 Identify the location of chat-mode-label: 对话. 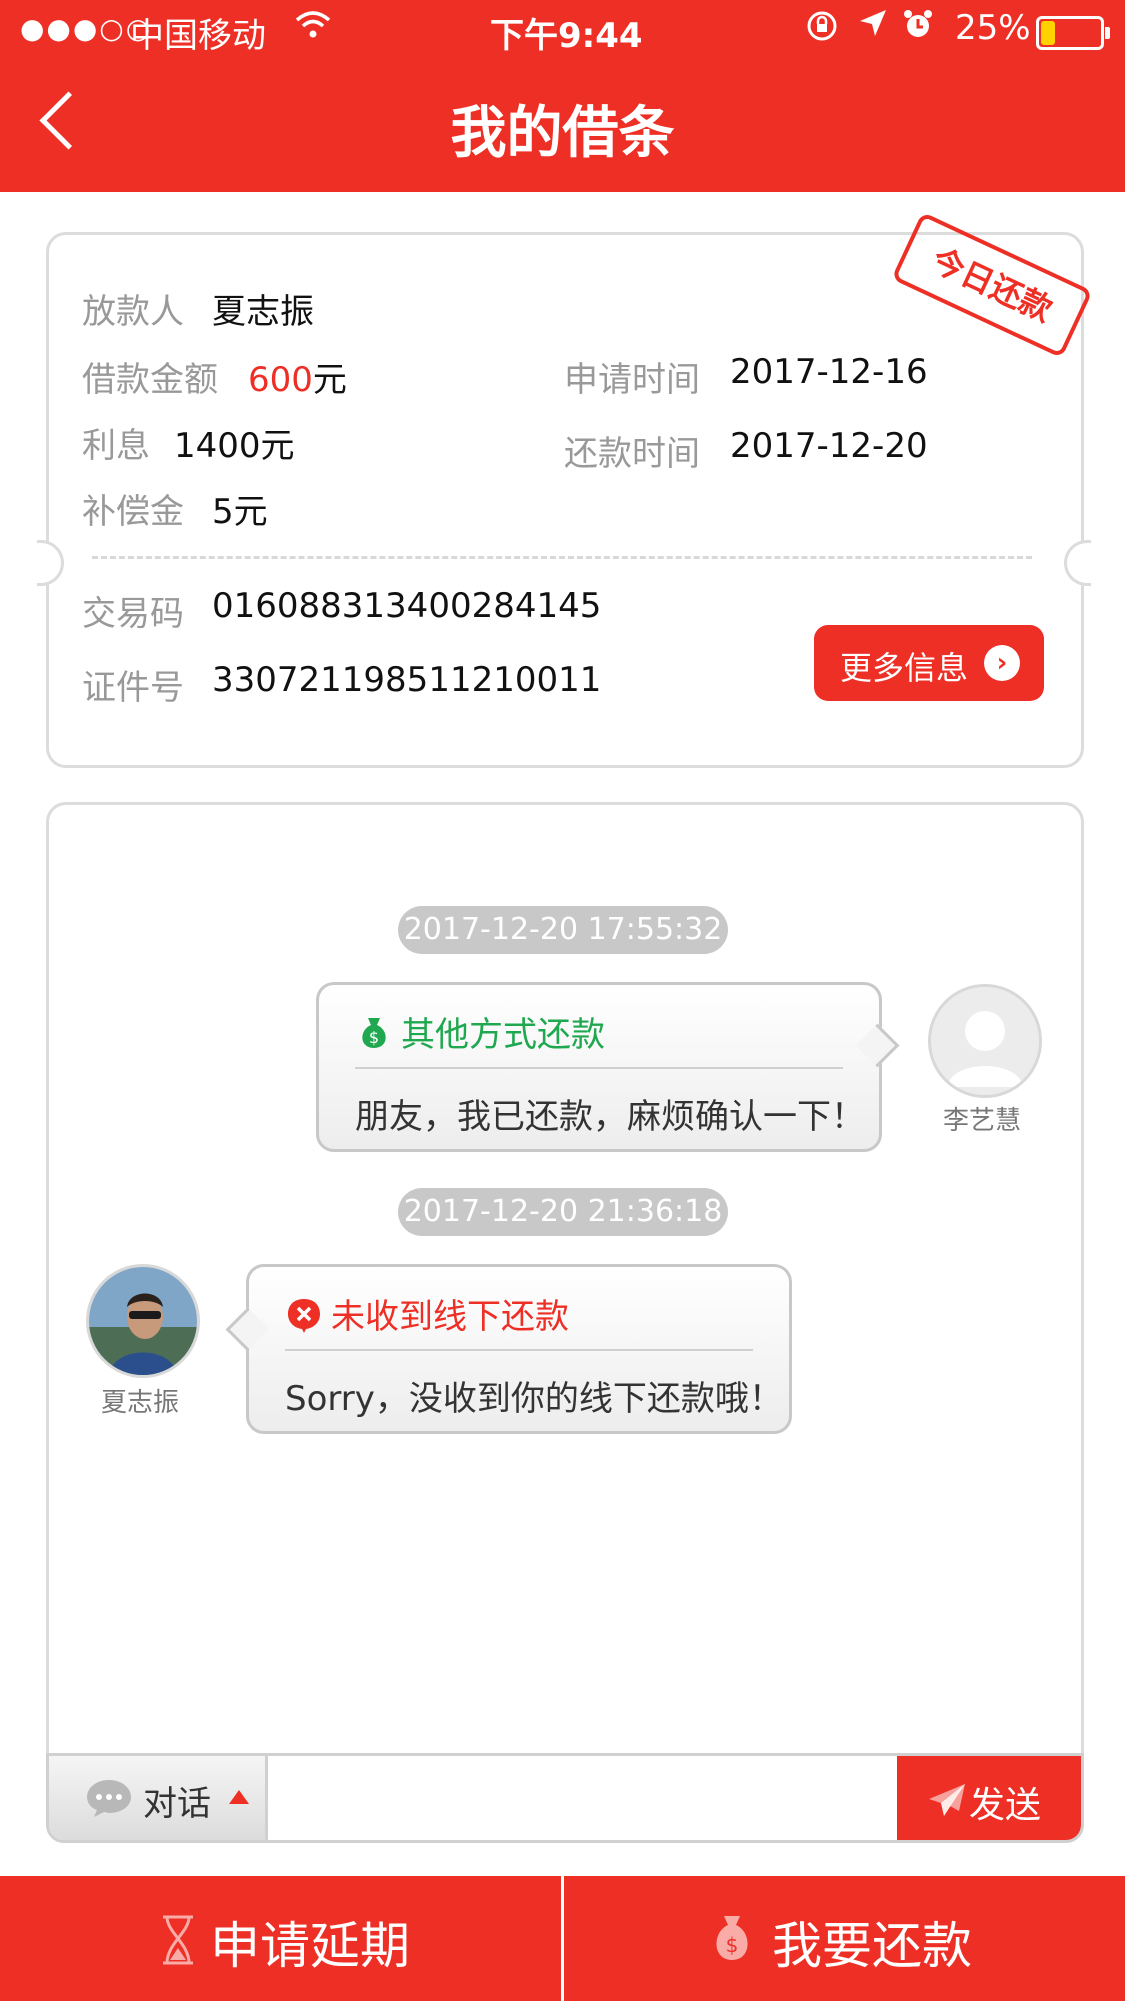
(177, 1804).